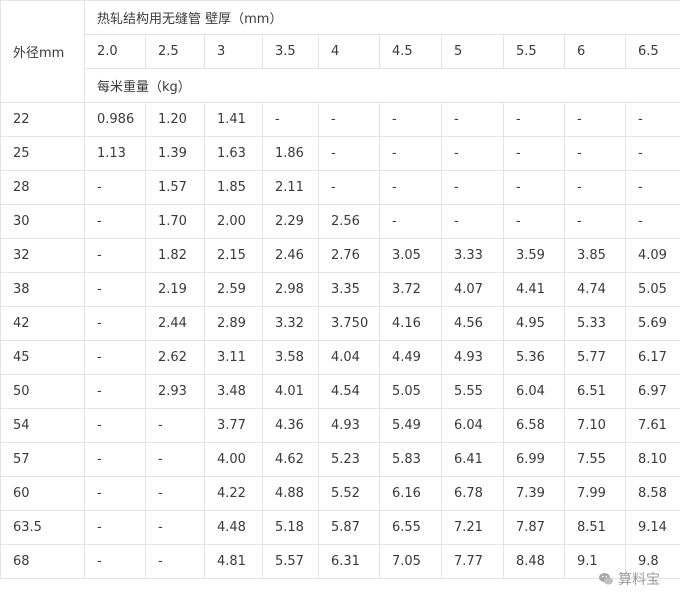 Image resolution: width=680 pixels, height=605 pixels. What do you see at coordinates (290, 493) in the screenshot?
I see `weight-cell: 4.88` at bounding box center [290, 493].